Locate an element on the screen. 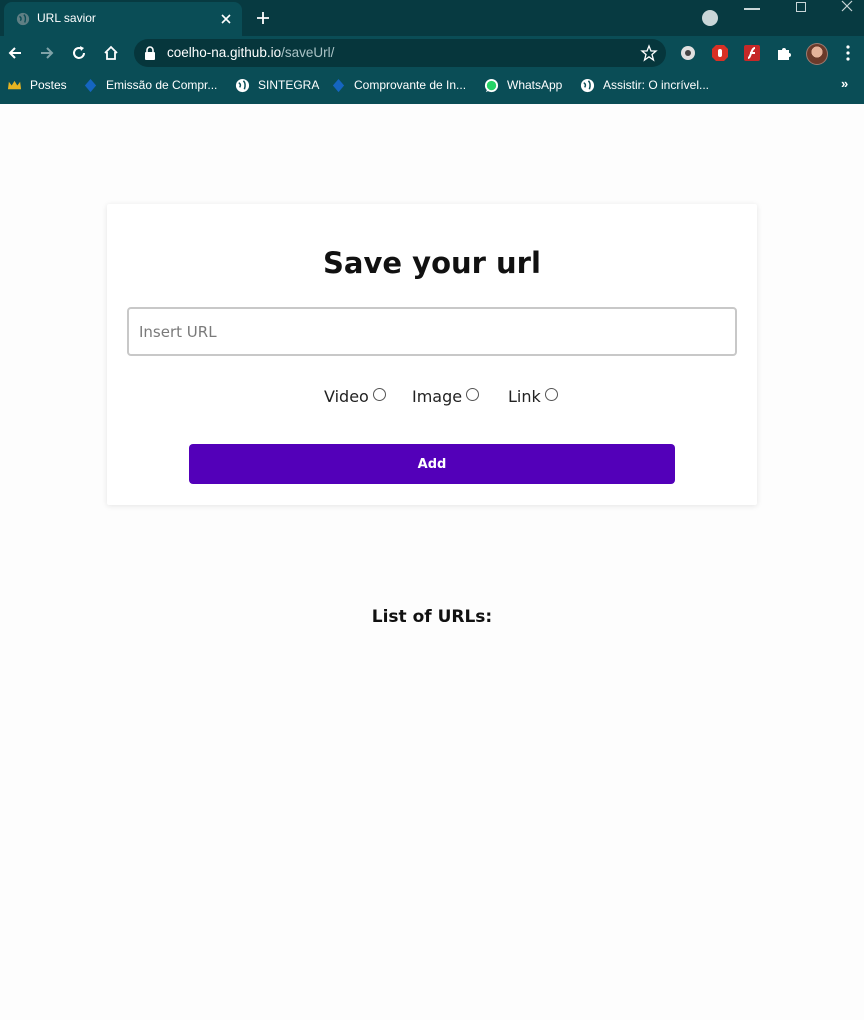 This screenshot has width=864, height=1020. minimize-icon is located at coordinates (752, 9).